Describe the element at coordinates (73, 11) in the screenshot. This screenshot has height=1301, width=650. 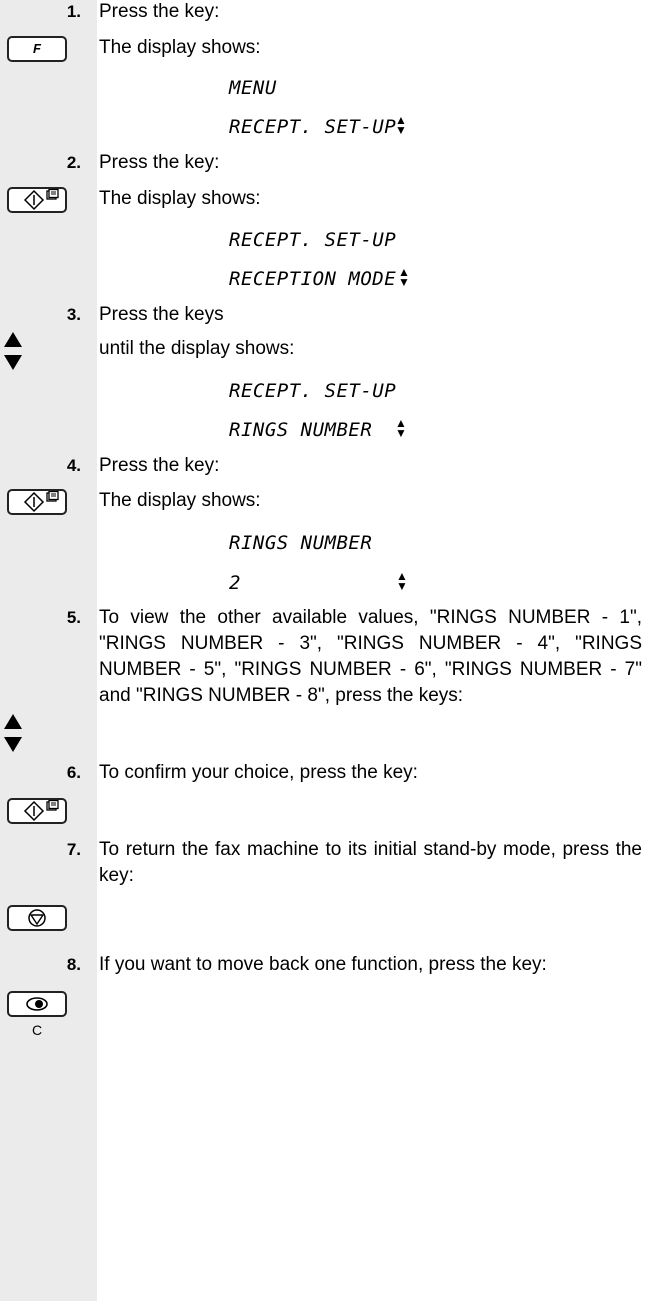
I see `step-number: 1.` at that location.